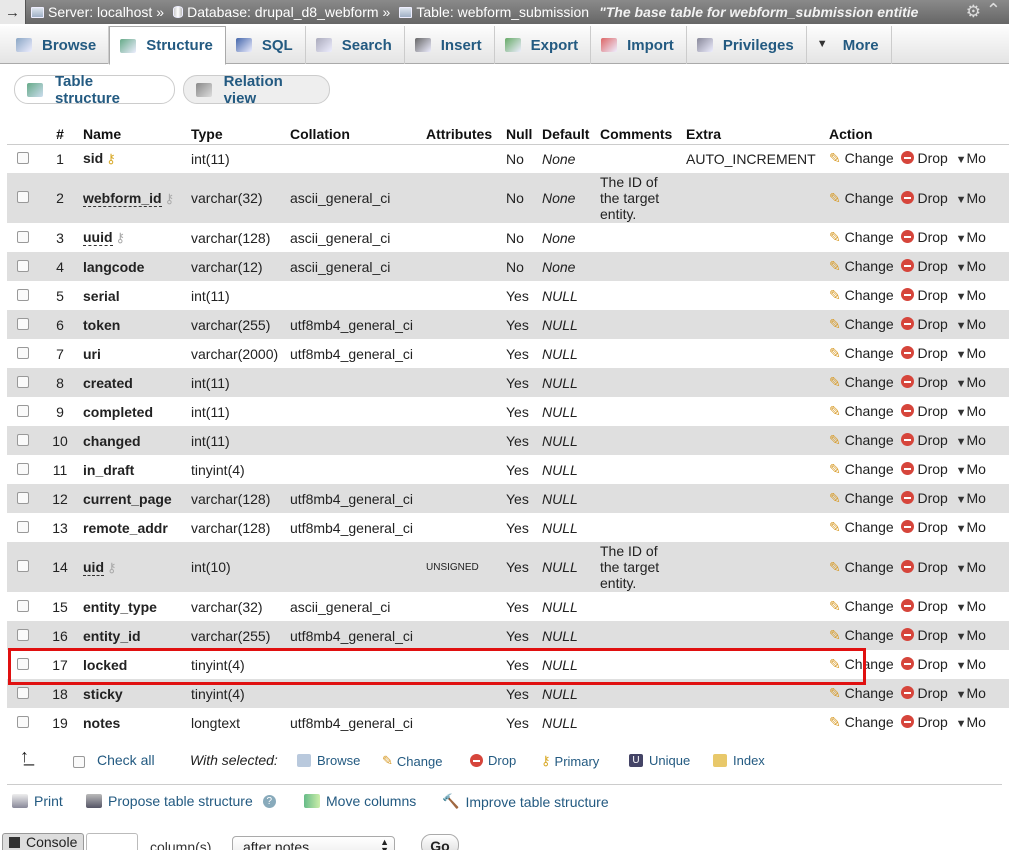 The width and height of the screenshot is (1009, 850). Describe the element at coordinates (973, 12) in the screenshot. I see `gear-icon: ⚙` at that location.